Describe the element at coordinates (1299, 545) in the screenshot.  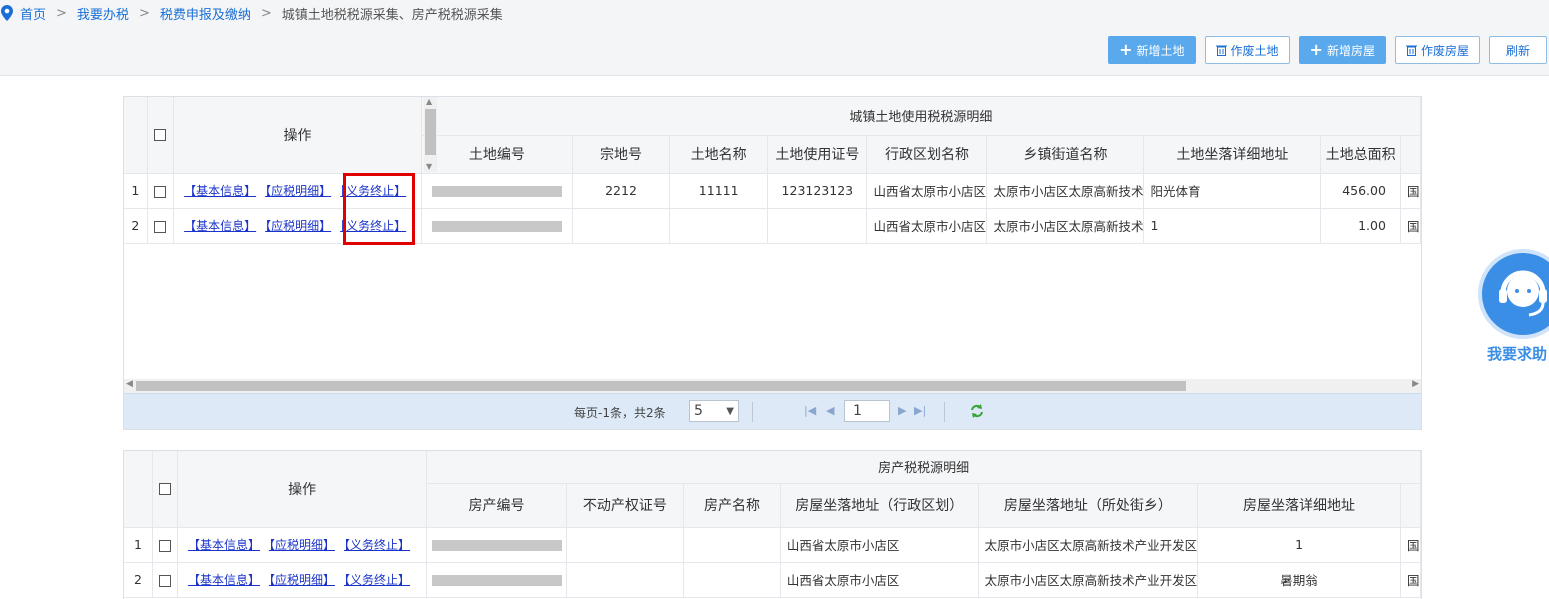
I see `address-cell: 1` at that location.